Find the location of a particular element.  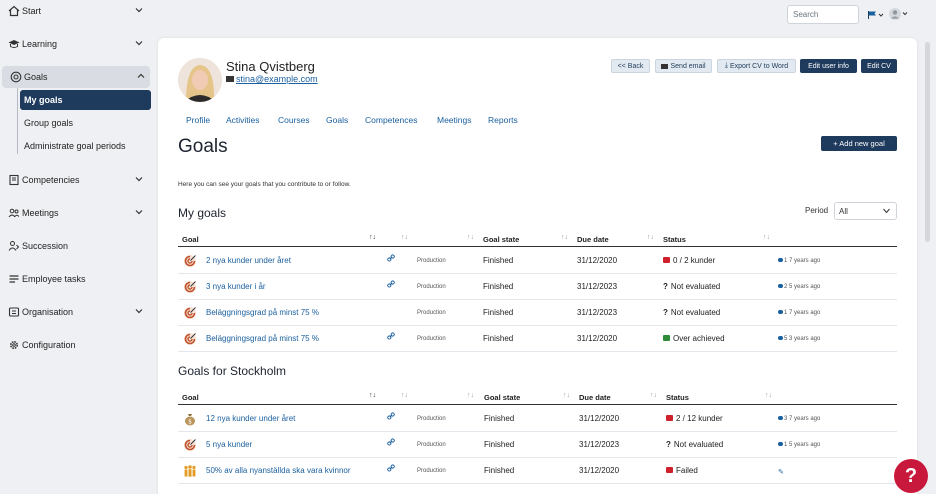

sidebar-item-learning: Learning is located at coordinates (75, 44).